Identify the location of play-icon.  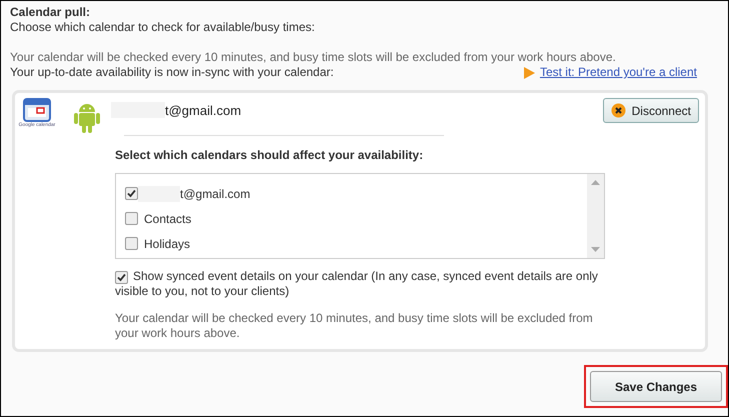
(529, 72).